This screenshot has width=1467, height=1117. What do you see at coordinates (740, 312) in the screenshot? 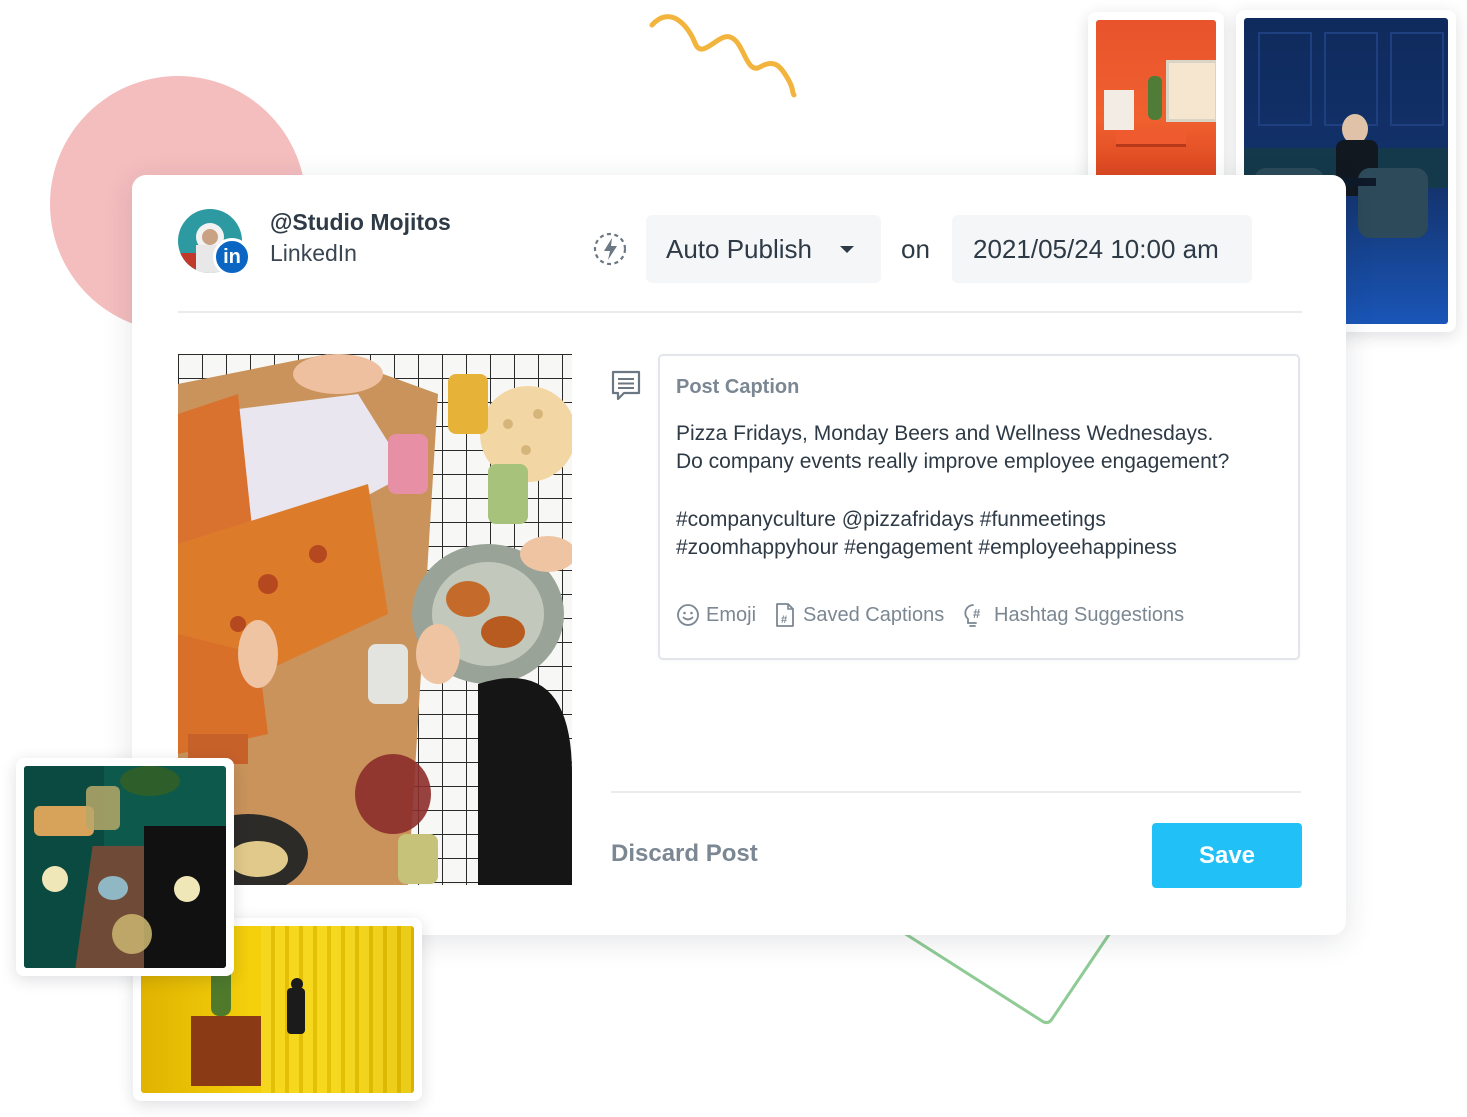
I see `header-divider` at bounding box center [740, 312].